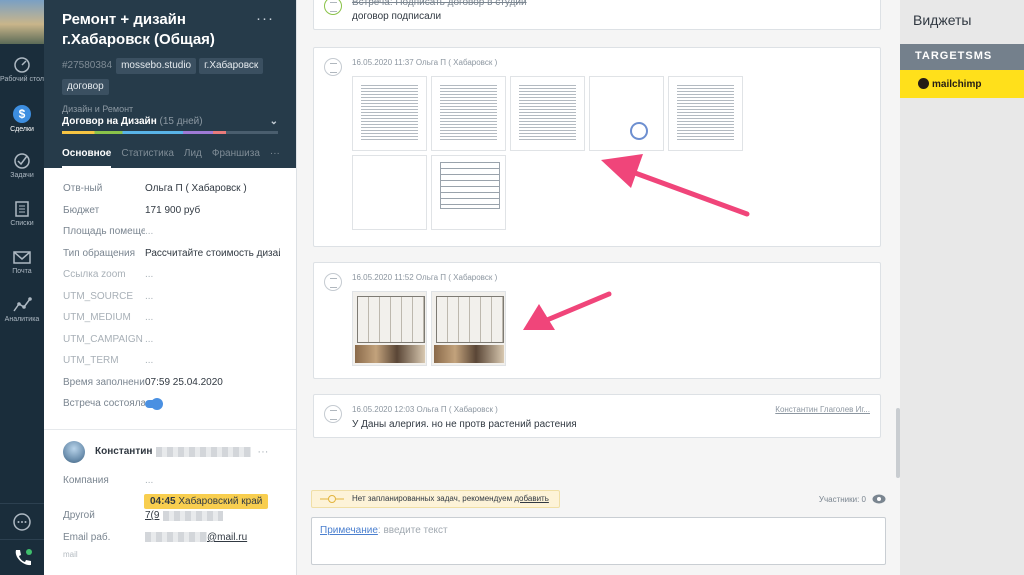 This screenshot has height=575, width=1024. I want to click on check-icon, so click(333, 7).